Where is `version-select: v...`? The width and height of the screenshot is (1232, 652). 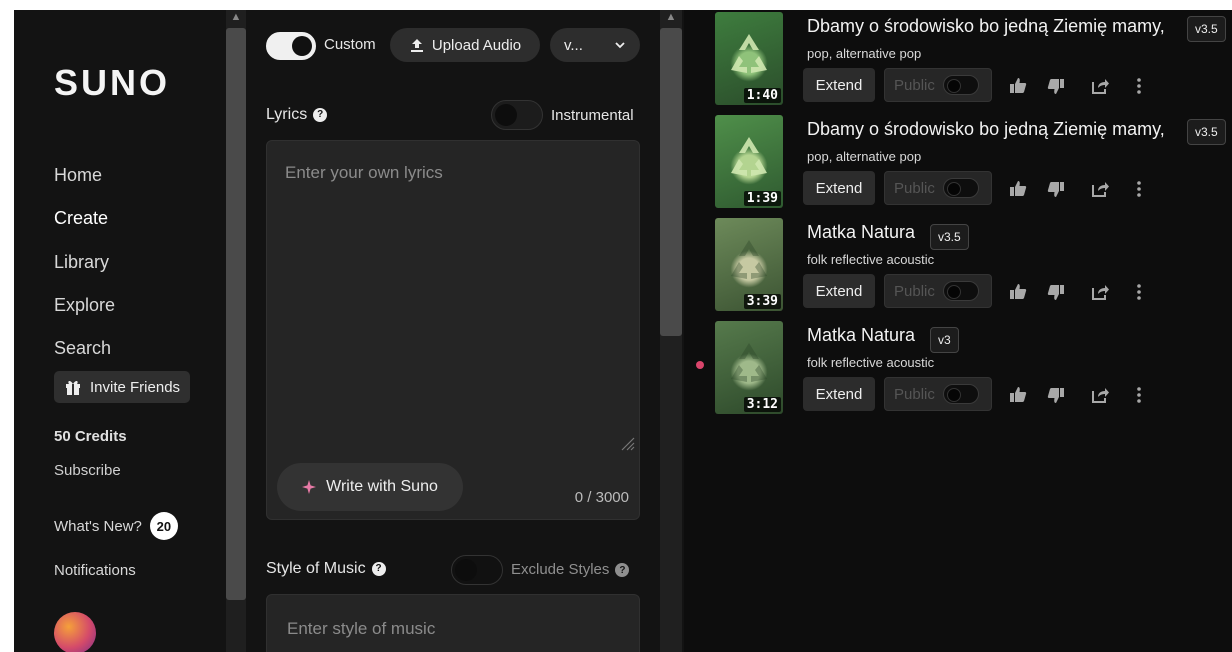
version-select: v... is located at coordinates (595, 45).